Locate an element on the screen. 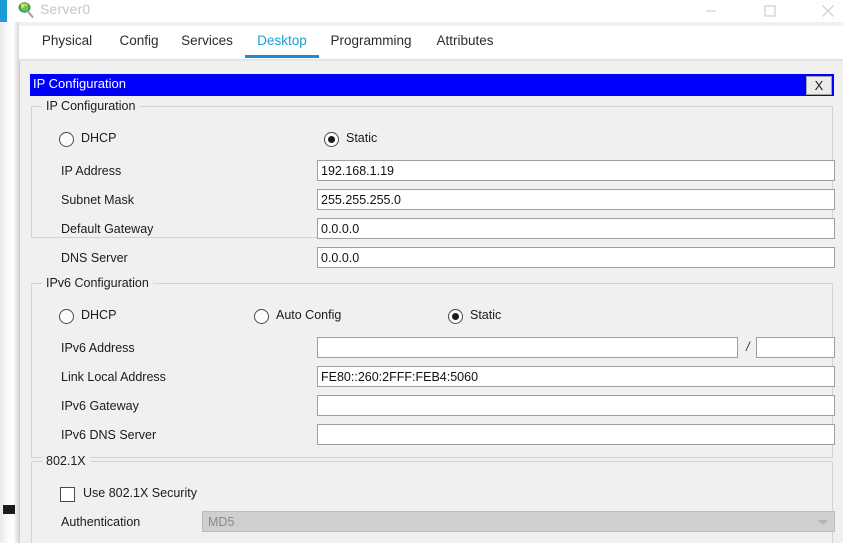  minimize-icon is located at coordinates (711, 10).